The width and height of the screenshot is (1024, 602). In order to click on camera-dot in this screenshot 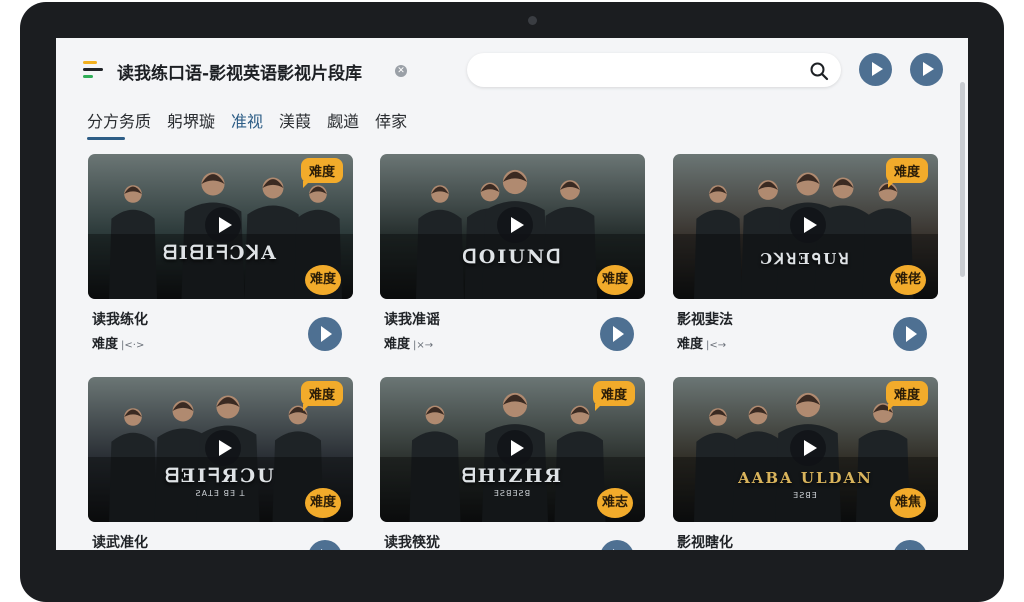, I will do `click(532, 20)`.